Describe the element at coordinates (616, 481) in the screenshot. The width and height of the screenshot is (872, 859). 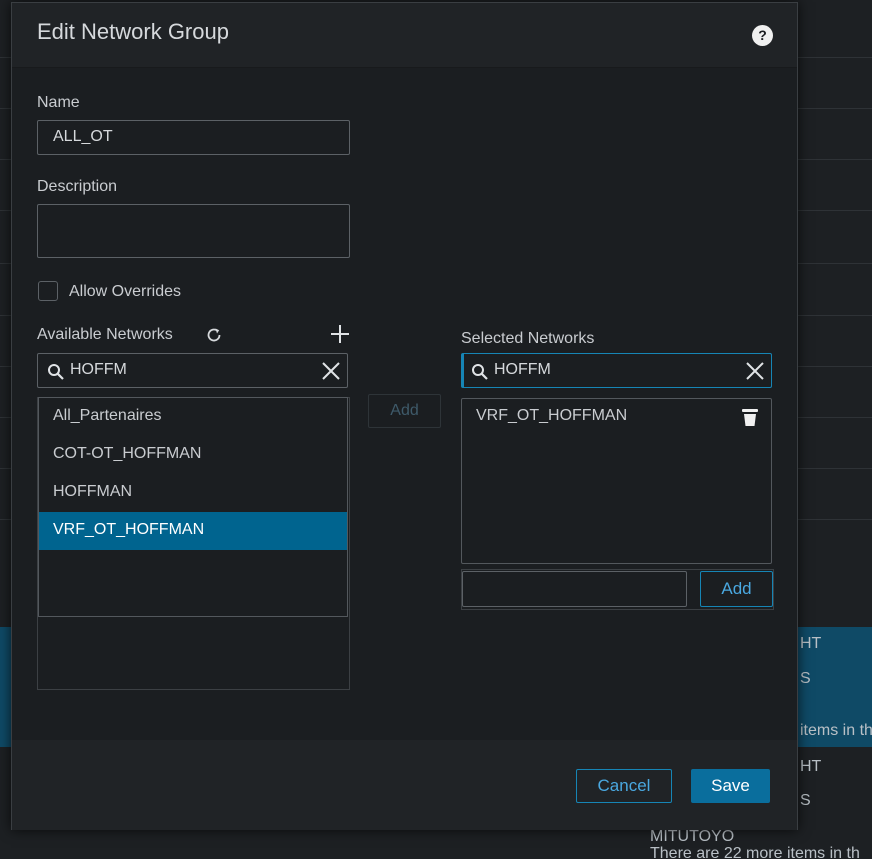
I see `selected-networks-list: VRF_OT_HOFFMAN` at that location.